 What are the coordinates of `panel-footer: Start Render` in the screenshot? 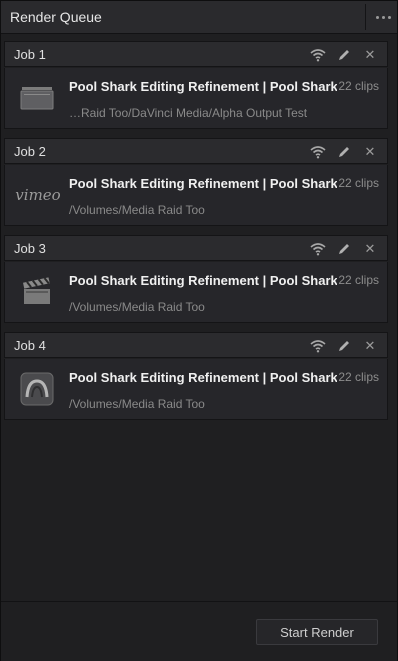 It's located at (199, 631).